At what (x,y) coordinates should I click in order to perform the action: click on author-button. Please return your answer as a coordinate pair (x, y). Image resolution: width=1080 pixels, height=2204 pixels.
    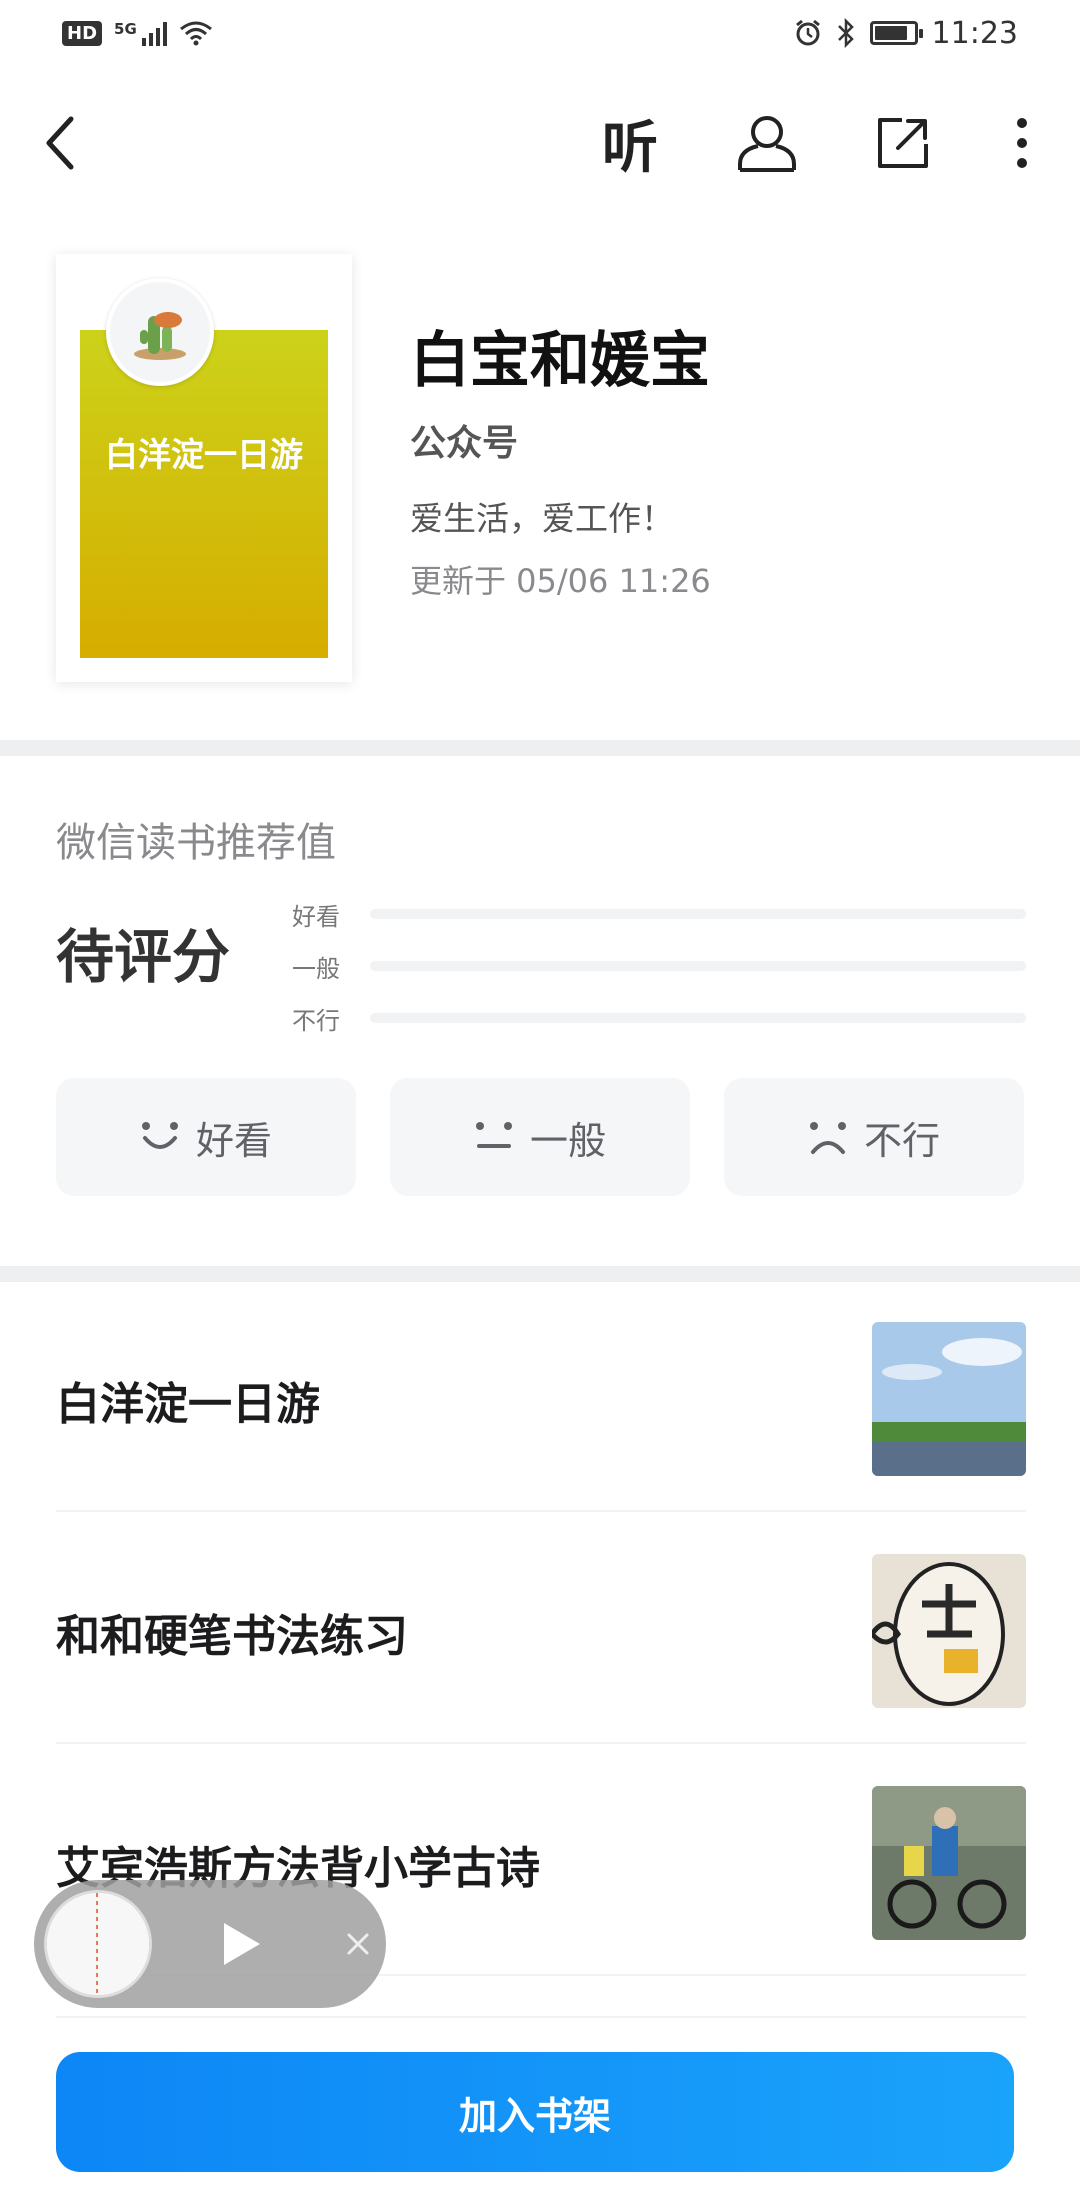
    Looking at the image, I should click on (767, 143).